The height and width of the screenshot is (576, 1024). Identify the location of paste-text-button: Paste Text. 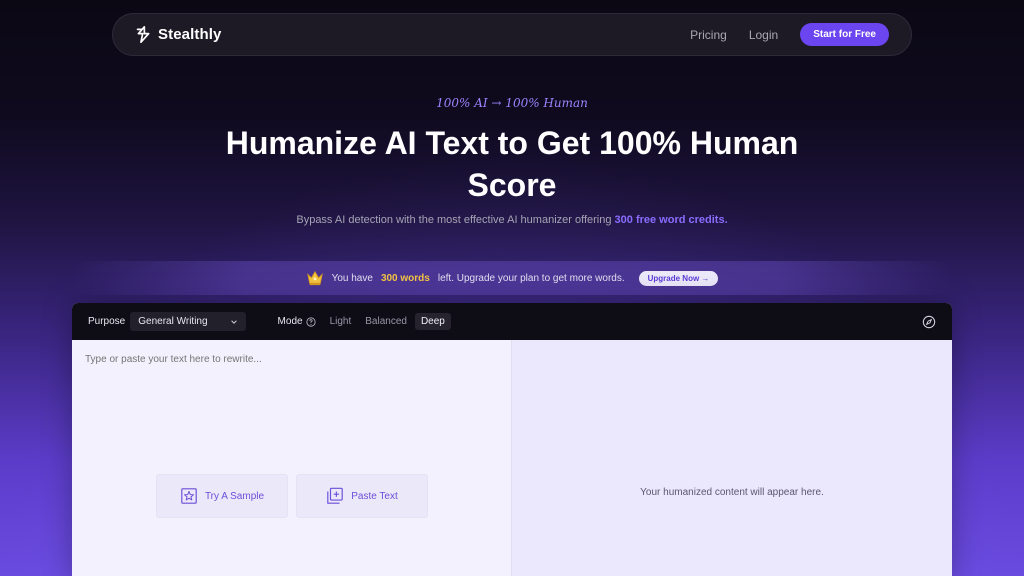
(362, 496).